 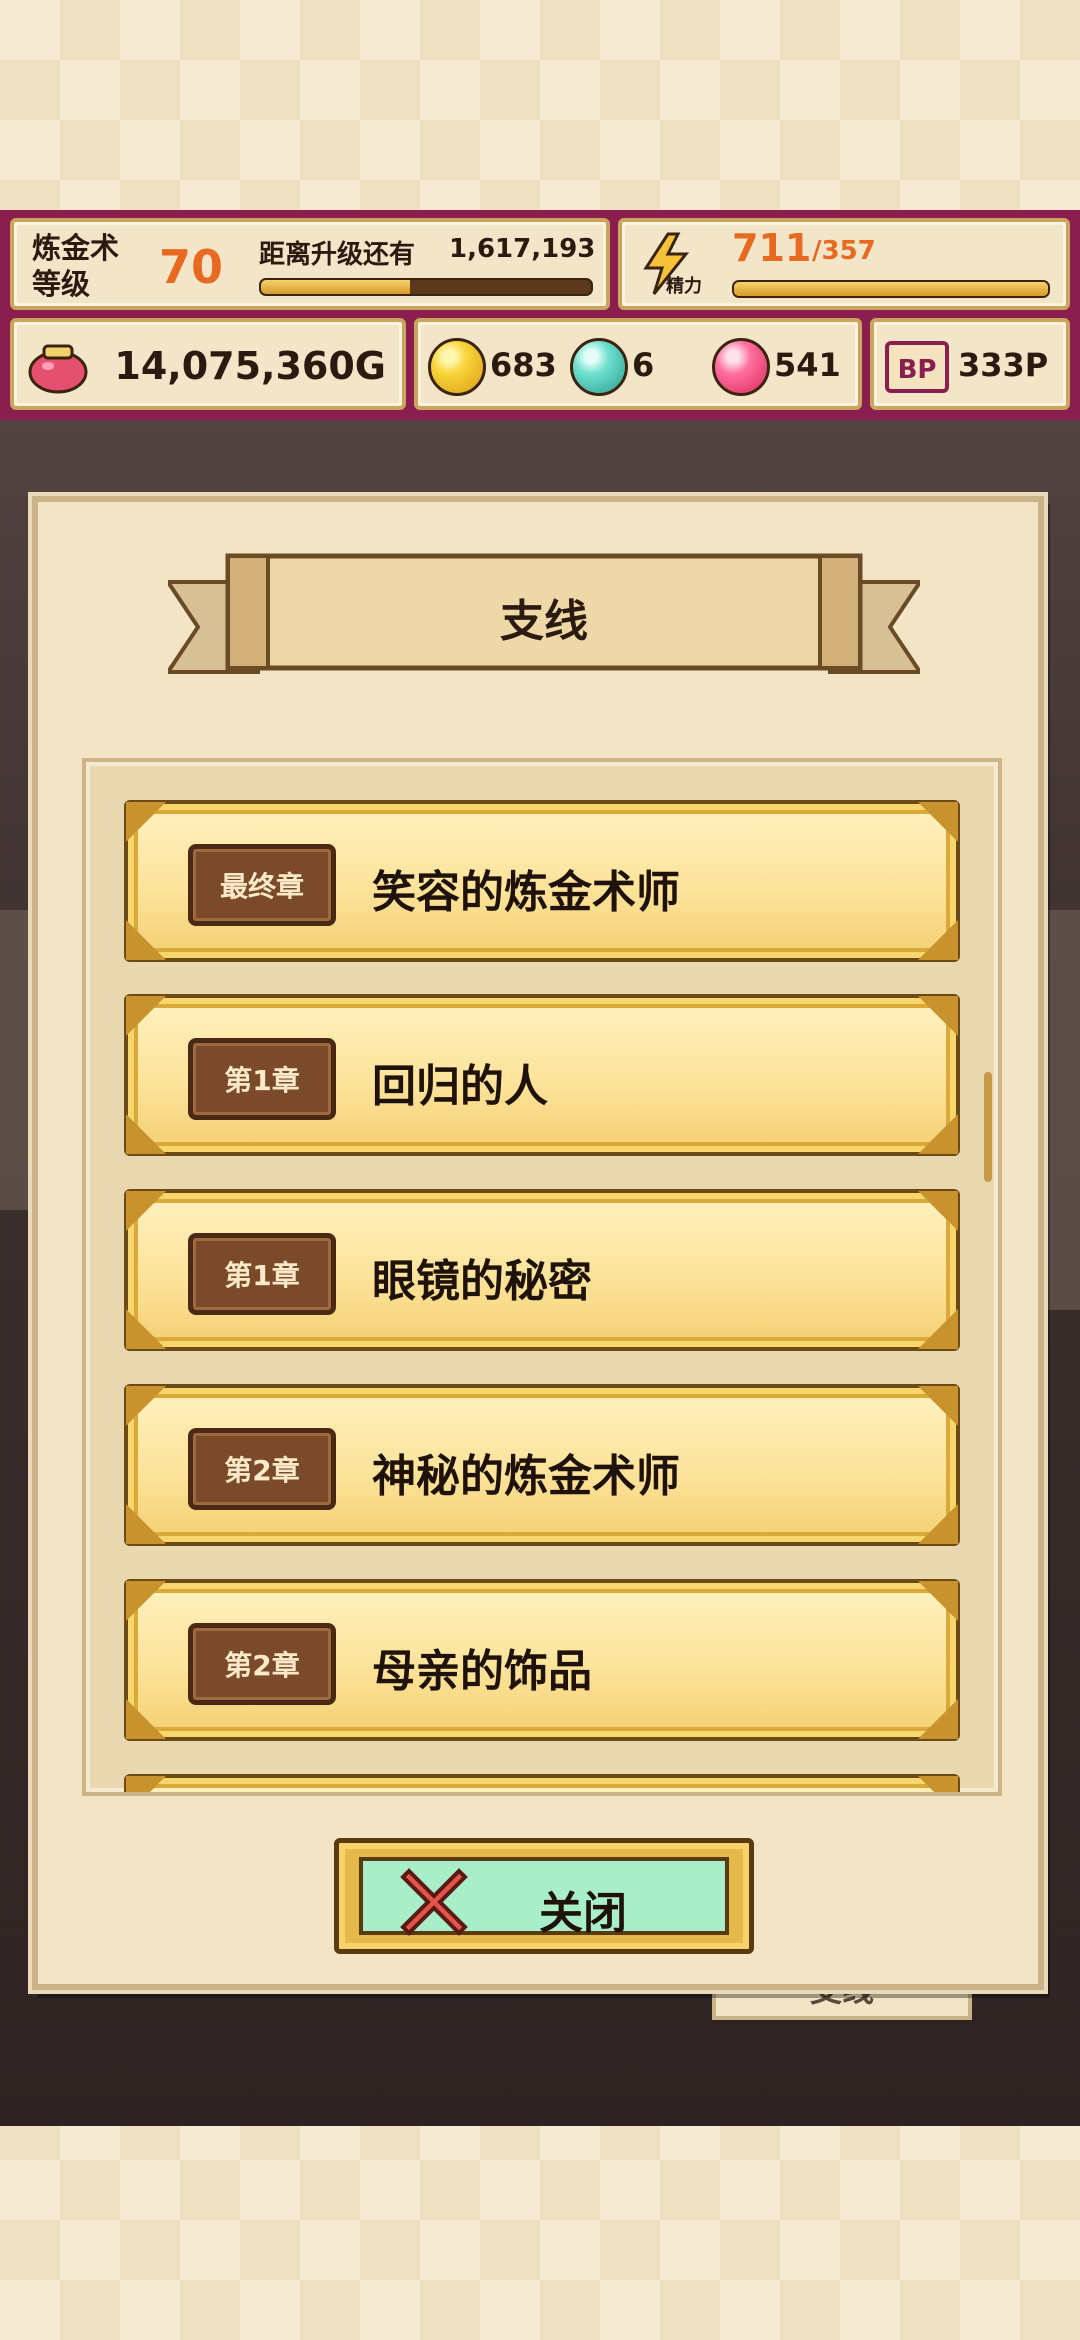 I want to click on cyan-orb-count: 6, so click(x=643, y=365).